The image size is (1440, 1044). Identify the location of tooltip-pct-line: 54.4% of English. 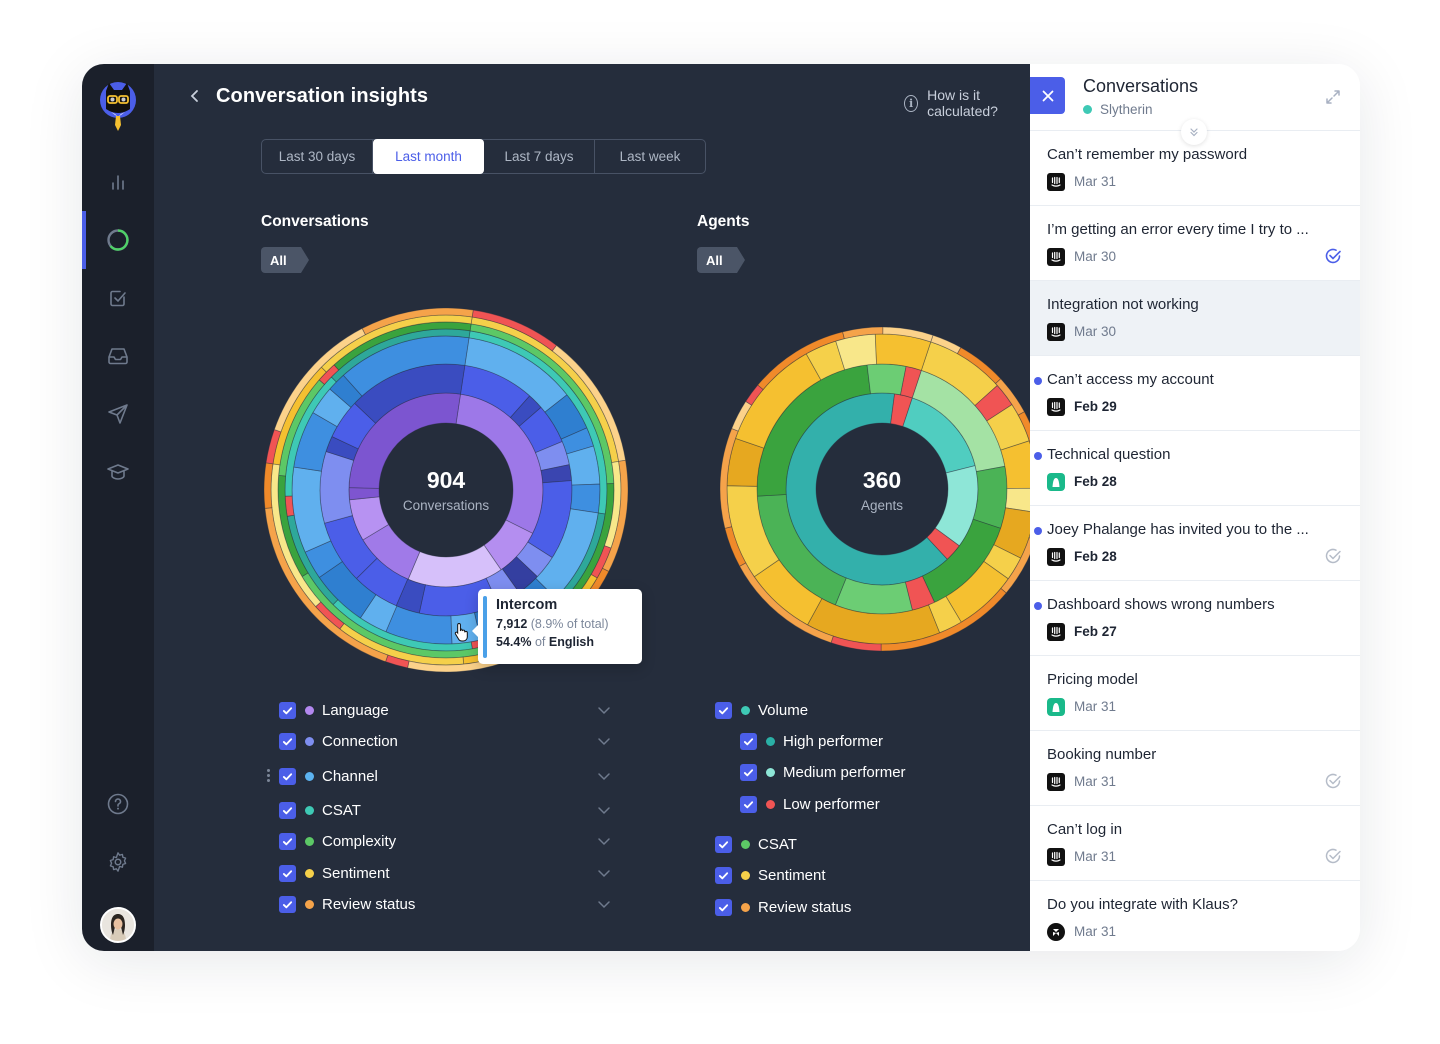
(564, 642).